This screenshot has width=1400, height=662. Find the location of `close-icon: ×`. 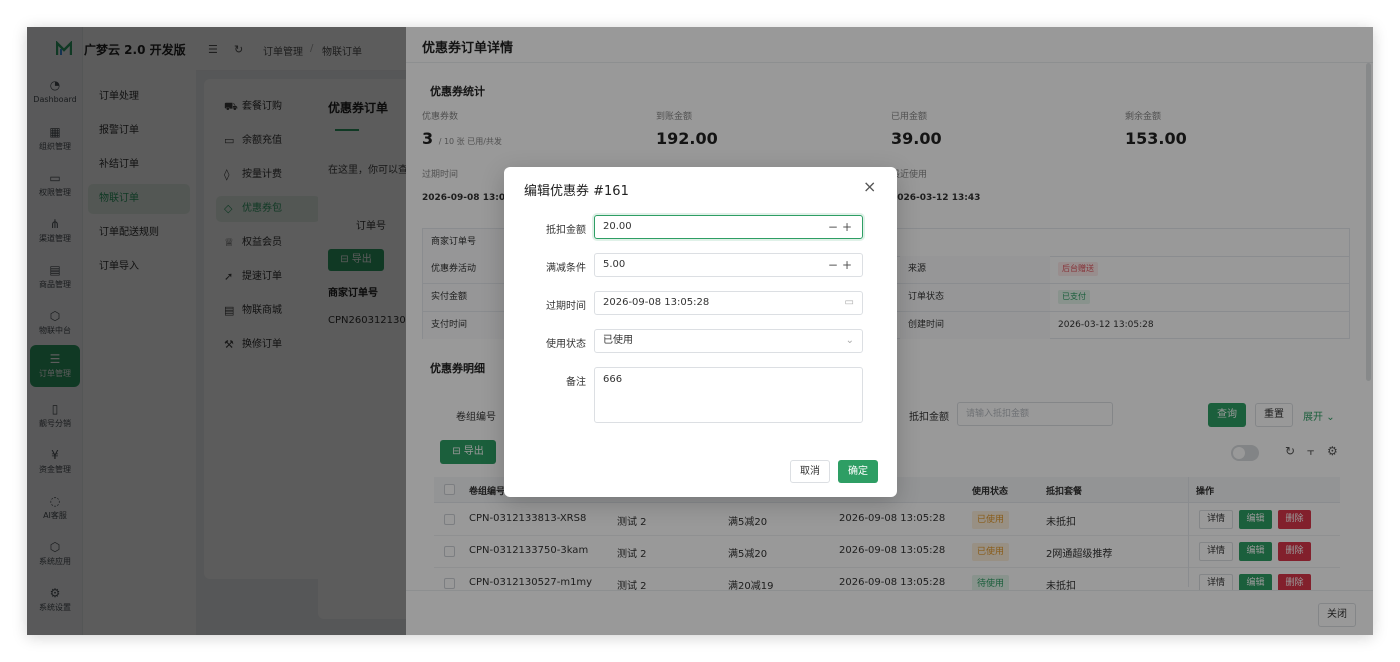

close-icon: × is located at coordinates (869, 187).